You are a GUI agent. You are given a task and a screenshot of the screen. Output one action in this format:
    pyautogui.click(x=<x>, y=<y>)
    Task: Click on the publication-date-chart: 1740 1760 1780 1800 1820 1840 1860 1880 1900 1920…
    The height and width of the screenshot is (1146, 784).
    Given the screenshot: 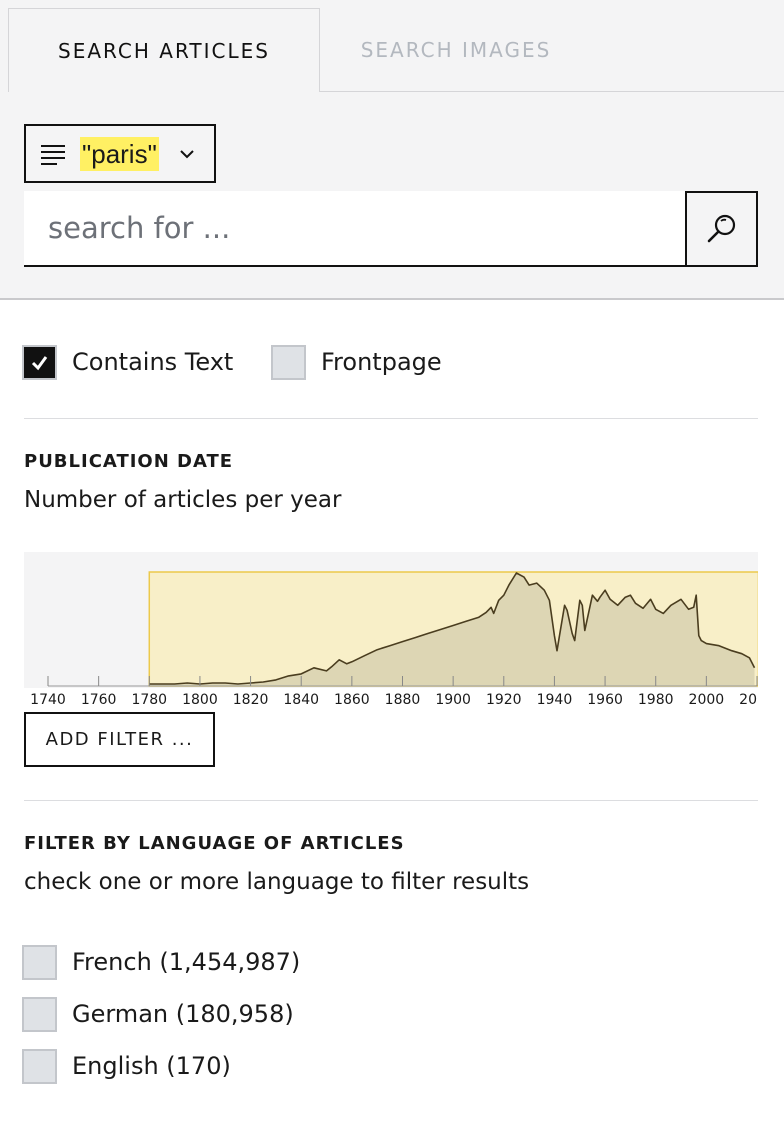 What is the action you would take?
    pyautogui.click(x=399, y=632)
    